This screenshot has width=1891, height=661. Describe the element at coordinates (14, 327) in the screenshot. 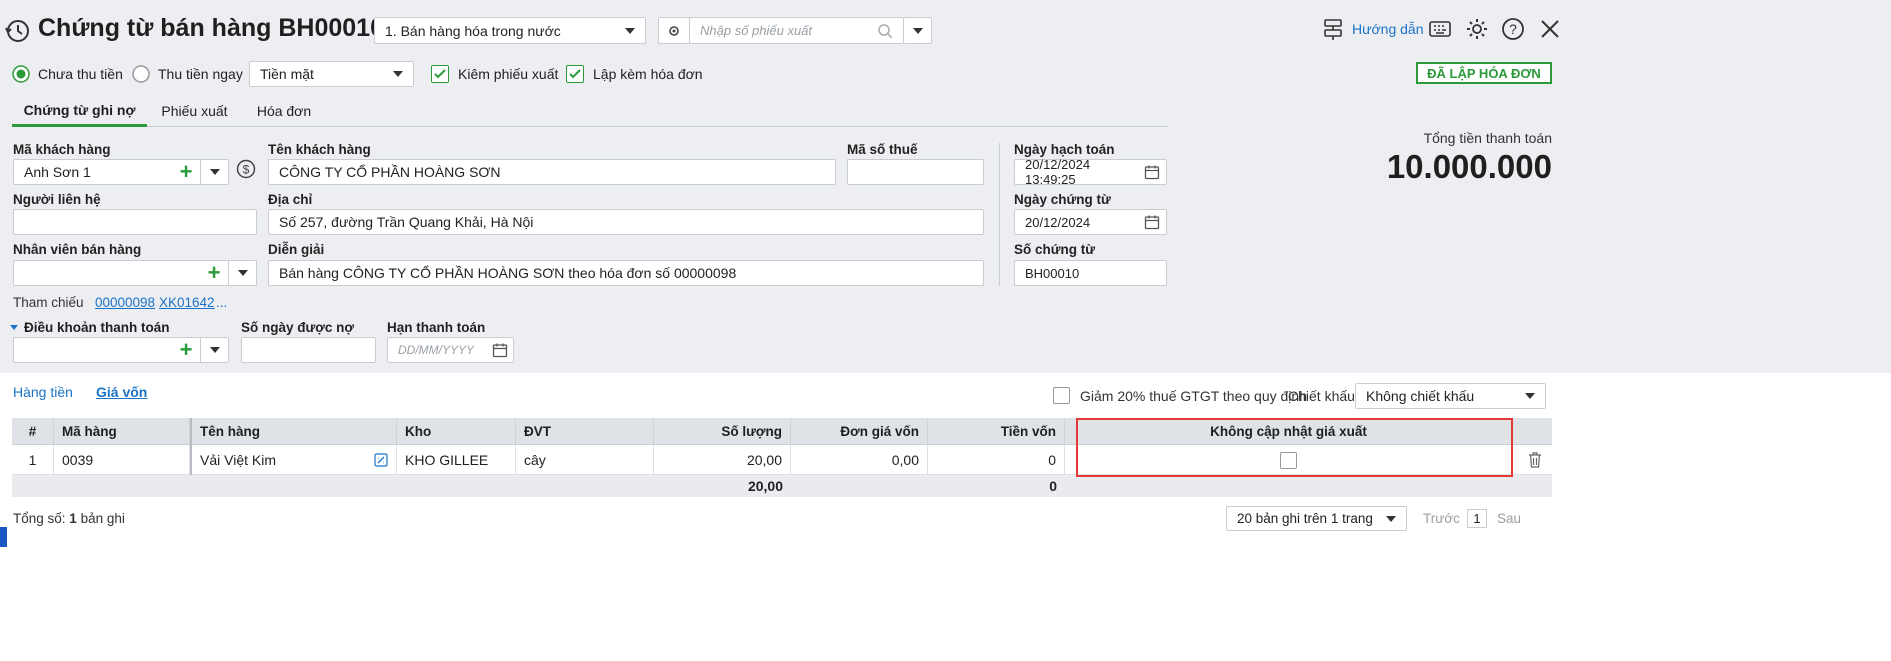

I see `caret-down-icon` at that location.